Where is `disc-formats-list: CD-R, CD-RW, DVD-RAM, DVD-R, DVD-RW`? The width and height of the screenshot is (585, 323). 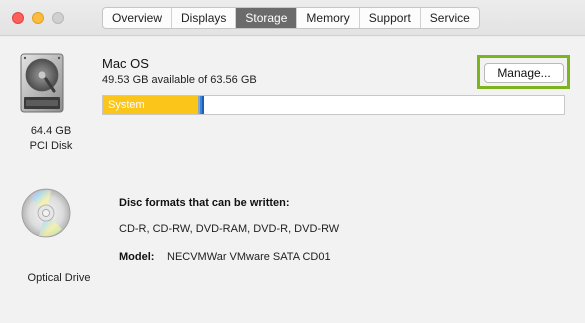
disc-formats-list: CD-R, CD-RW, DVD-RAM, DVD-R, DVD-RW is located at coordinates (229, 229).